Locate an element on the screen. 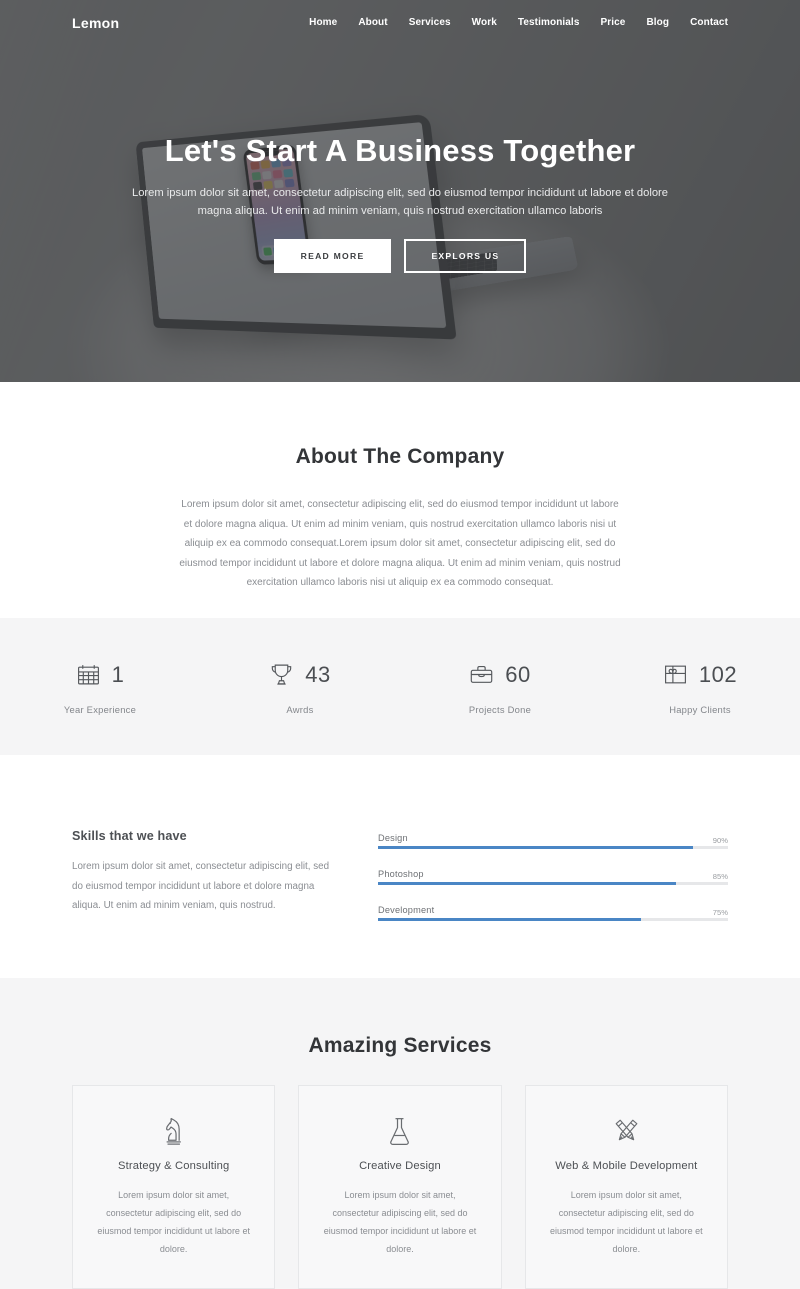  stat-item-awards: 43 Awrds is located at coordinates (300, 687).